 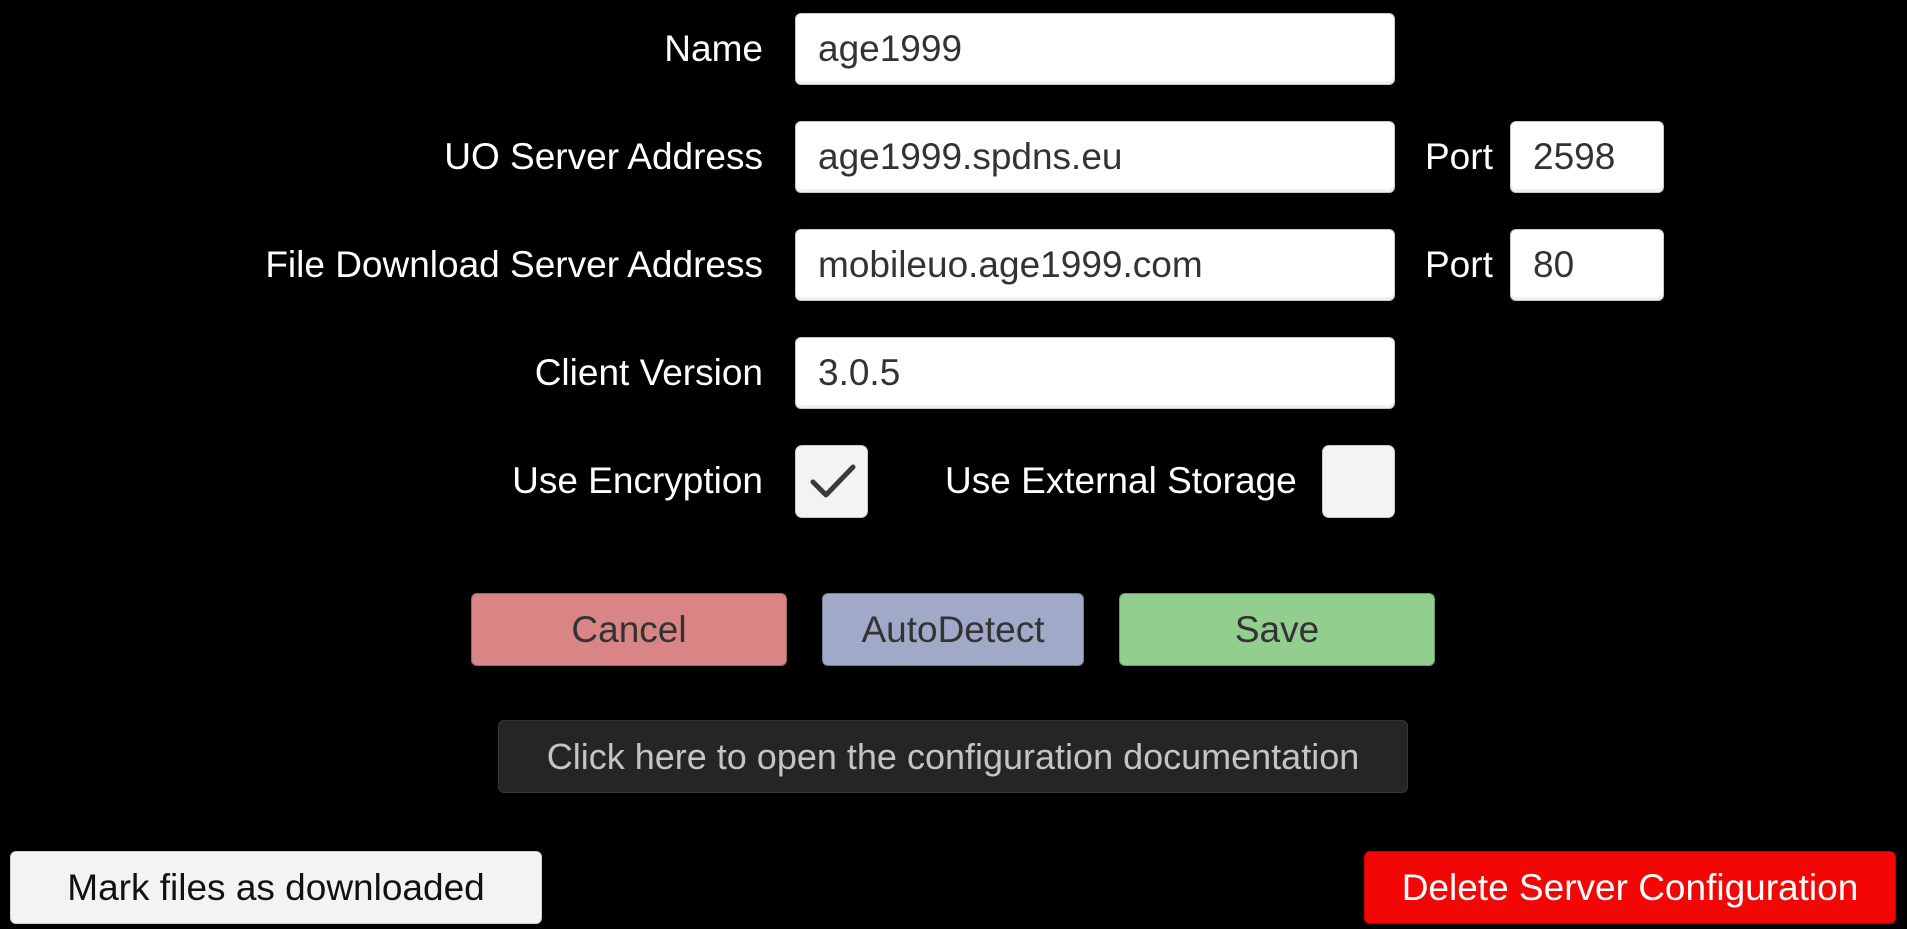 I want to click on uo-server-address-label: UO Server Address, so click(x=603, y=156).